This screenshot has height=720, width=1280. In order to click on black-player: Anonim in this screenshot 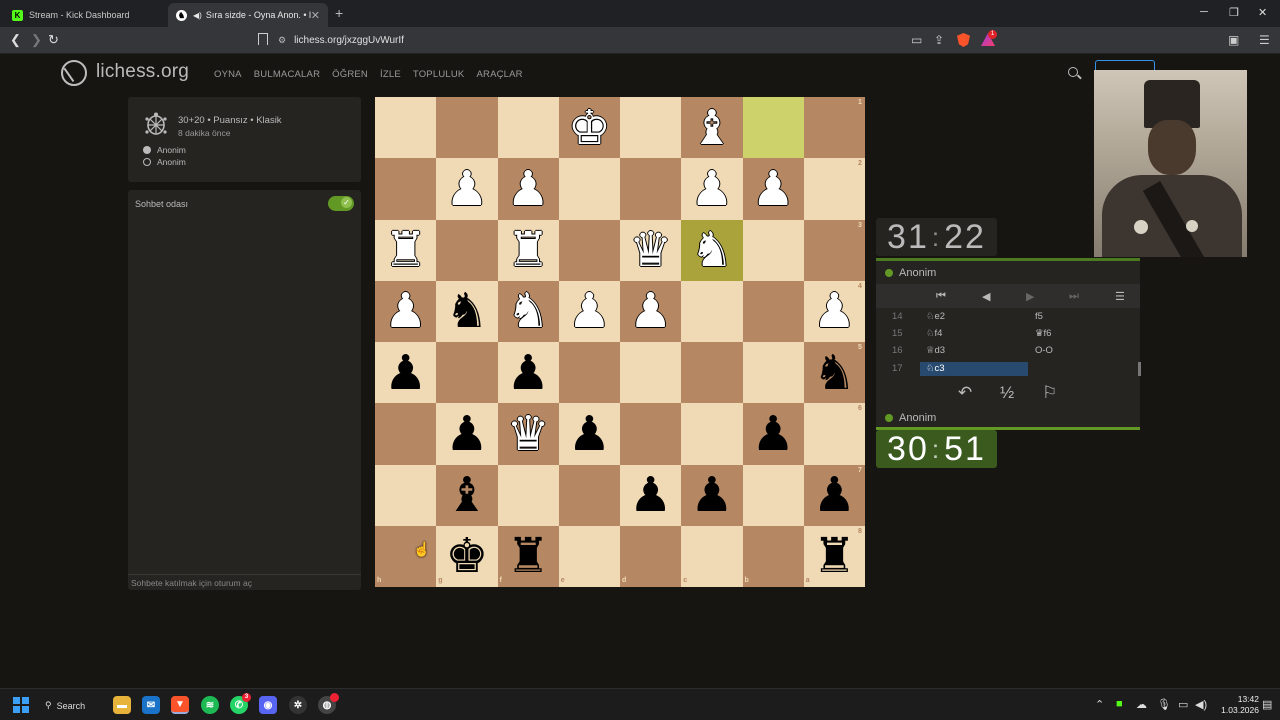, I will do `click(164, 162)`.